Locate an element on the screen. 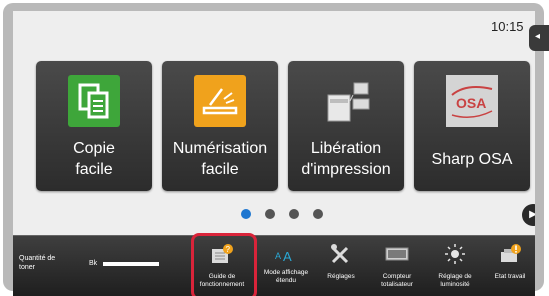 This screenshot has width=549, height=296. enlarge-display-icon: AA is located at coordinates (286, 254).